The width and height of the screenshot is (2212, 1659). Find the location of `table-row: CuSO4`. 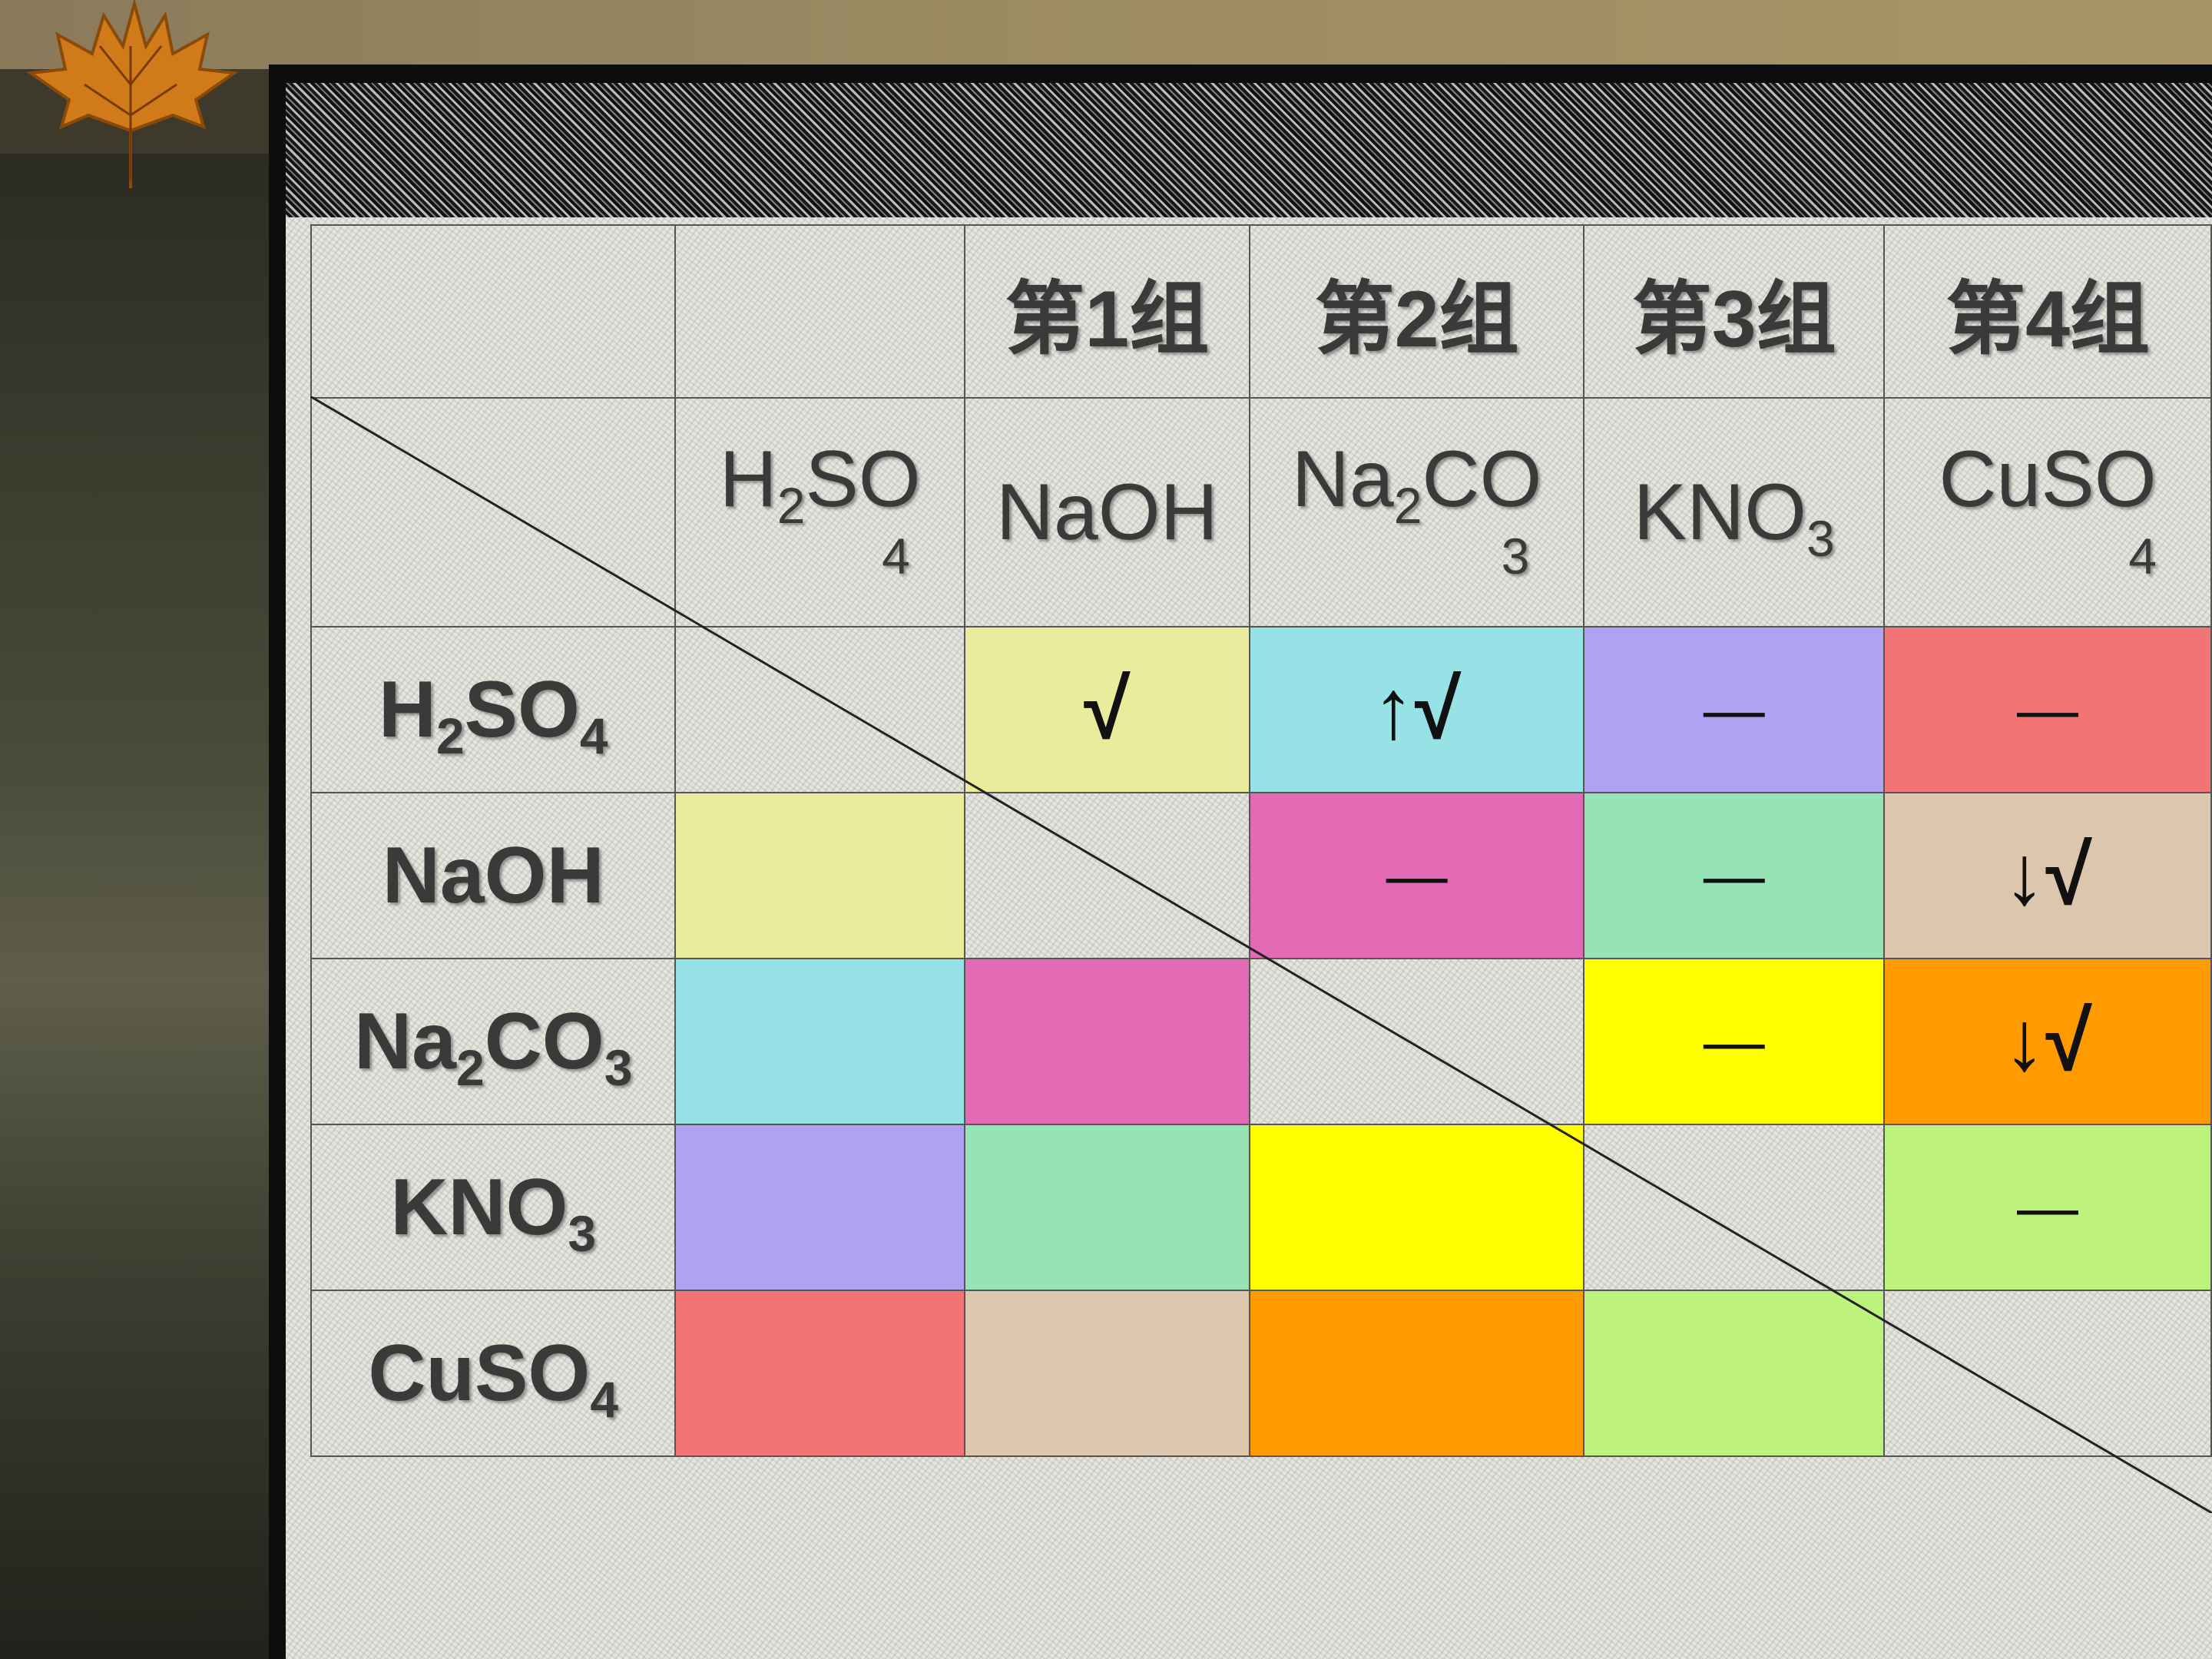

table-row: CuSO4 is located at coordinates (1261, 1373).